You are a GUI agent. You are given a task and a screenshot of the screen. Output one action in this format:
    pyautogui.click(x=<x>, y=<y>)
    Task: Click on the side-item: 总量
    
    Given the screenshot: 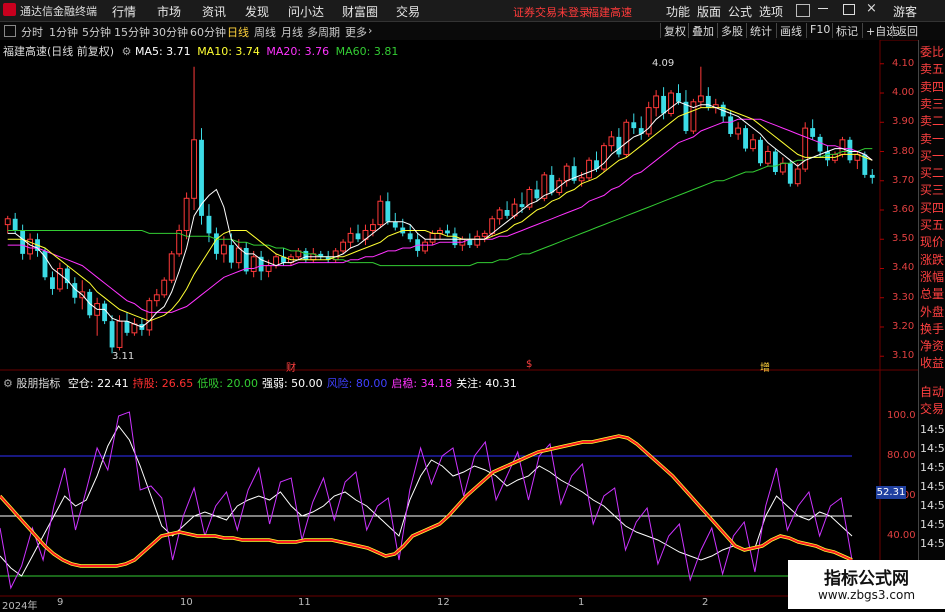 What is the action you would take?
    pyautogui.click(x=932, y=294)
    